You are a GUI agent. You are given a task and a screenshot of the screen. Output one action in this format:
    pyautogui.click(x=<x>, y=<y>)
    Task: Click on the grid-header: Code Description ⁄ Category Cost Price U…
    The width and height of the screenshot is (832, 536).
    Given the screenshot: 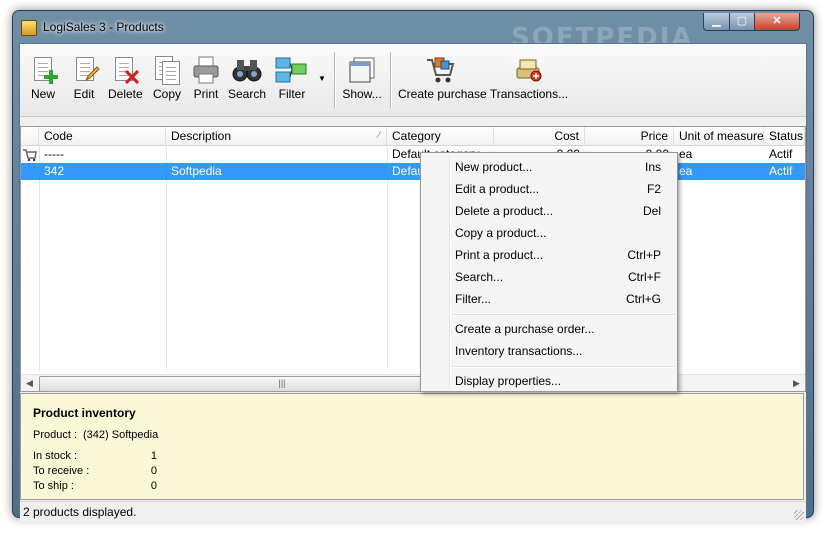 What is the action you would take?
    pyautogui.click(x=413, y=136)
    